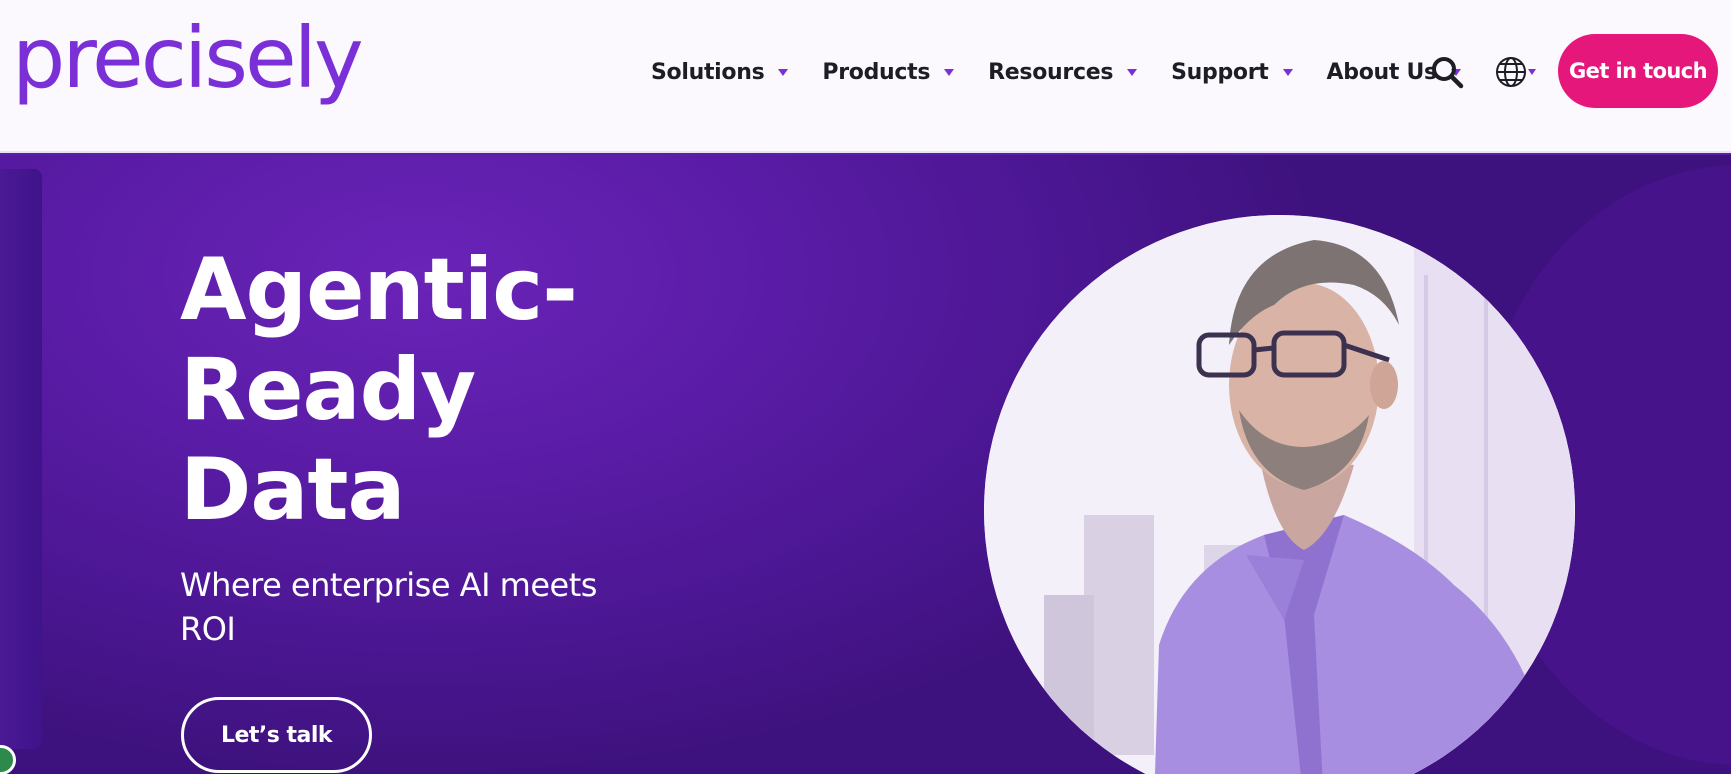 This screenshot has height=774, width=1731. Describe the element at coordinates (1447, 72) in the screenshot. I see `search-icon` at that location.